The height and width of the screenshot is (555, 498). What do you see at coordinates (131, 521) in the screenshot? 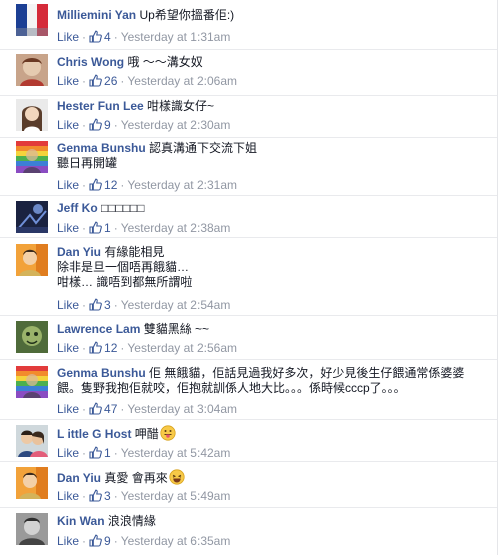
I see `comment-text: 浪浪情緣` at bounding box center [131, 521].